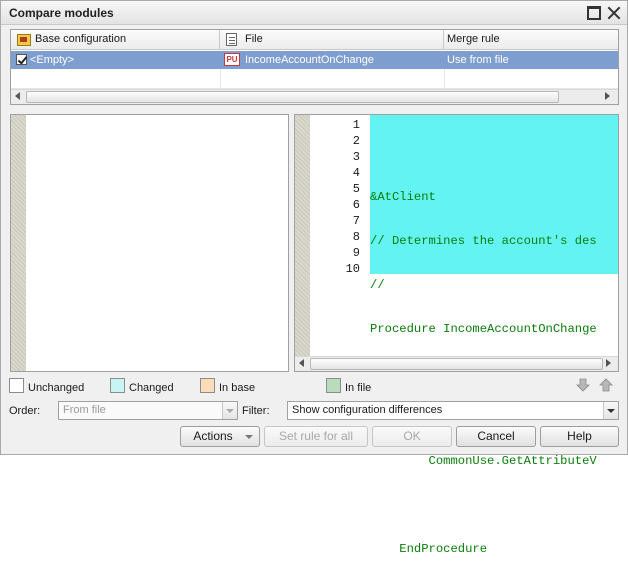 The height and width of the screenshot is (585, 628). What do you see at coordinates (232, 59) in the screenshot?
I see `module-icon: PU` at bounding box center [232, 59].